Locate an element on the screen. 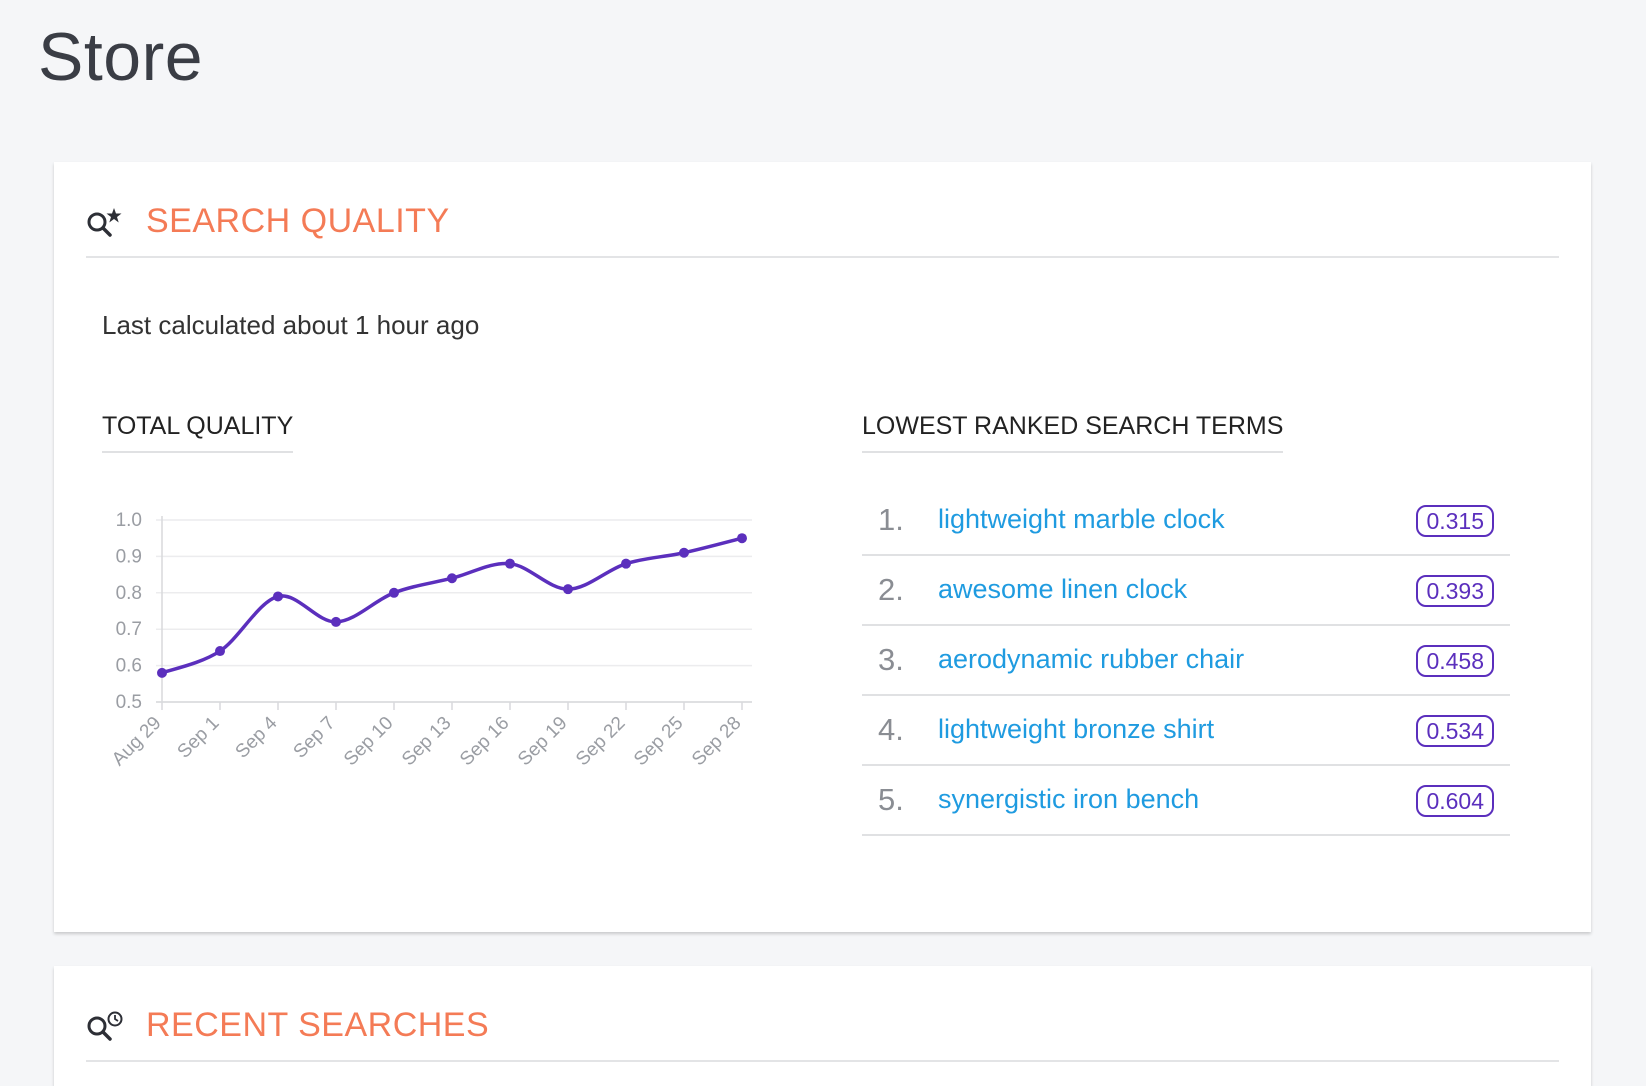 This screenshot has width=1646, height=1086. x-tick-label: Aug 29 is located at coordinates (136, 741).